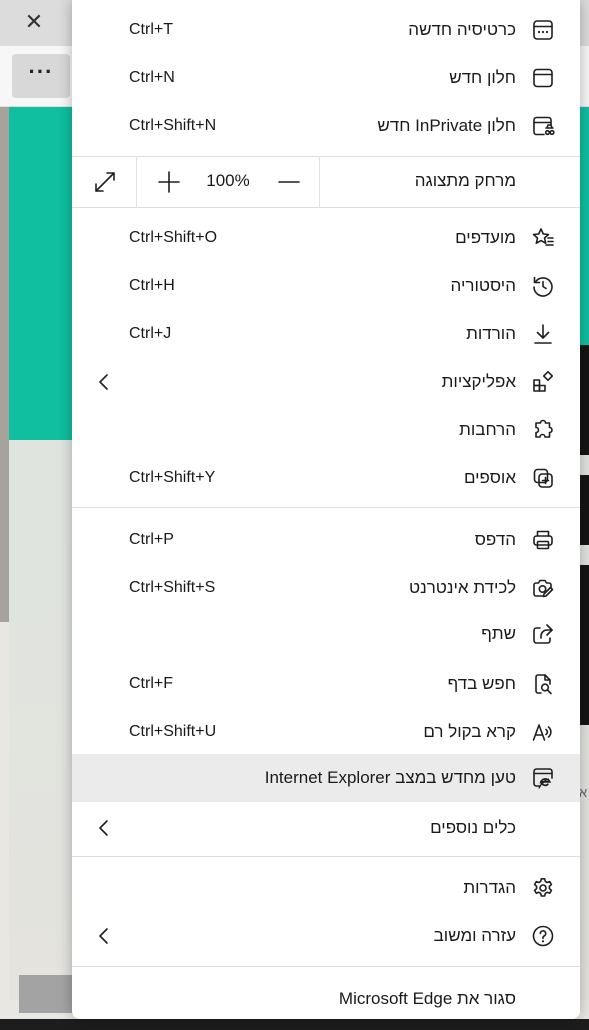  I want to click on menu-item-shortcut: Ctrl+Shift+Y, so click(172, 477).